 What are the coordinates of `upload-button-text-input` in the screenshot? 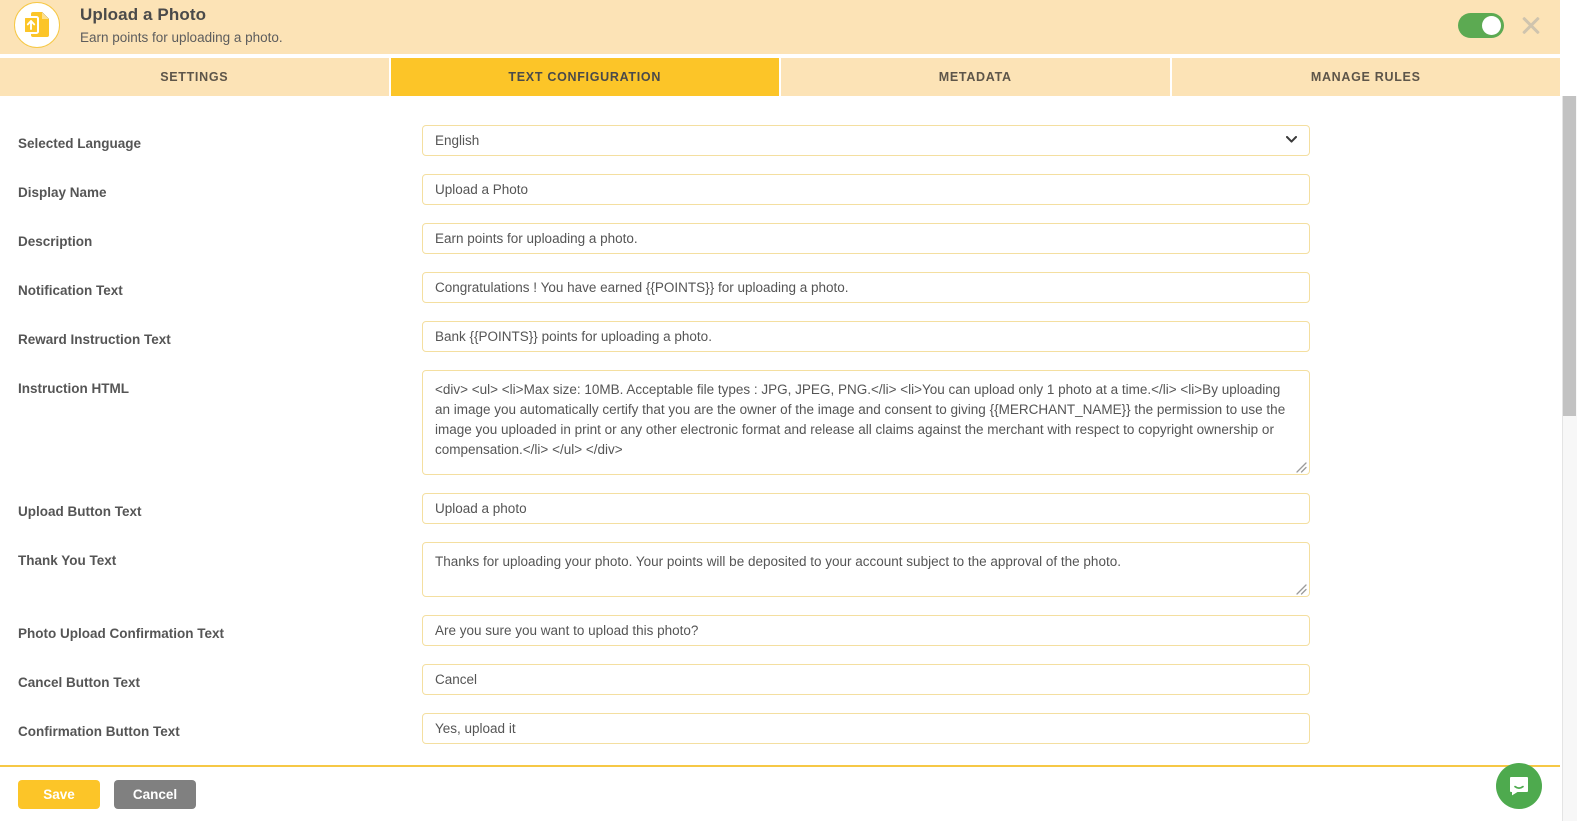 It's located at (866, 508).